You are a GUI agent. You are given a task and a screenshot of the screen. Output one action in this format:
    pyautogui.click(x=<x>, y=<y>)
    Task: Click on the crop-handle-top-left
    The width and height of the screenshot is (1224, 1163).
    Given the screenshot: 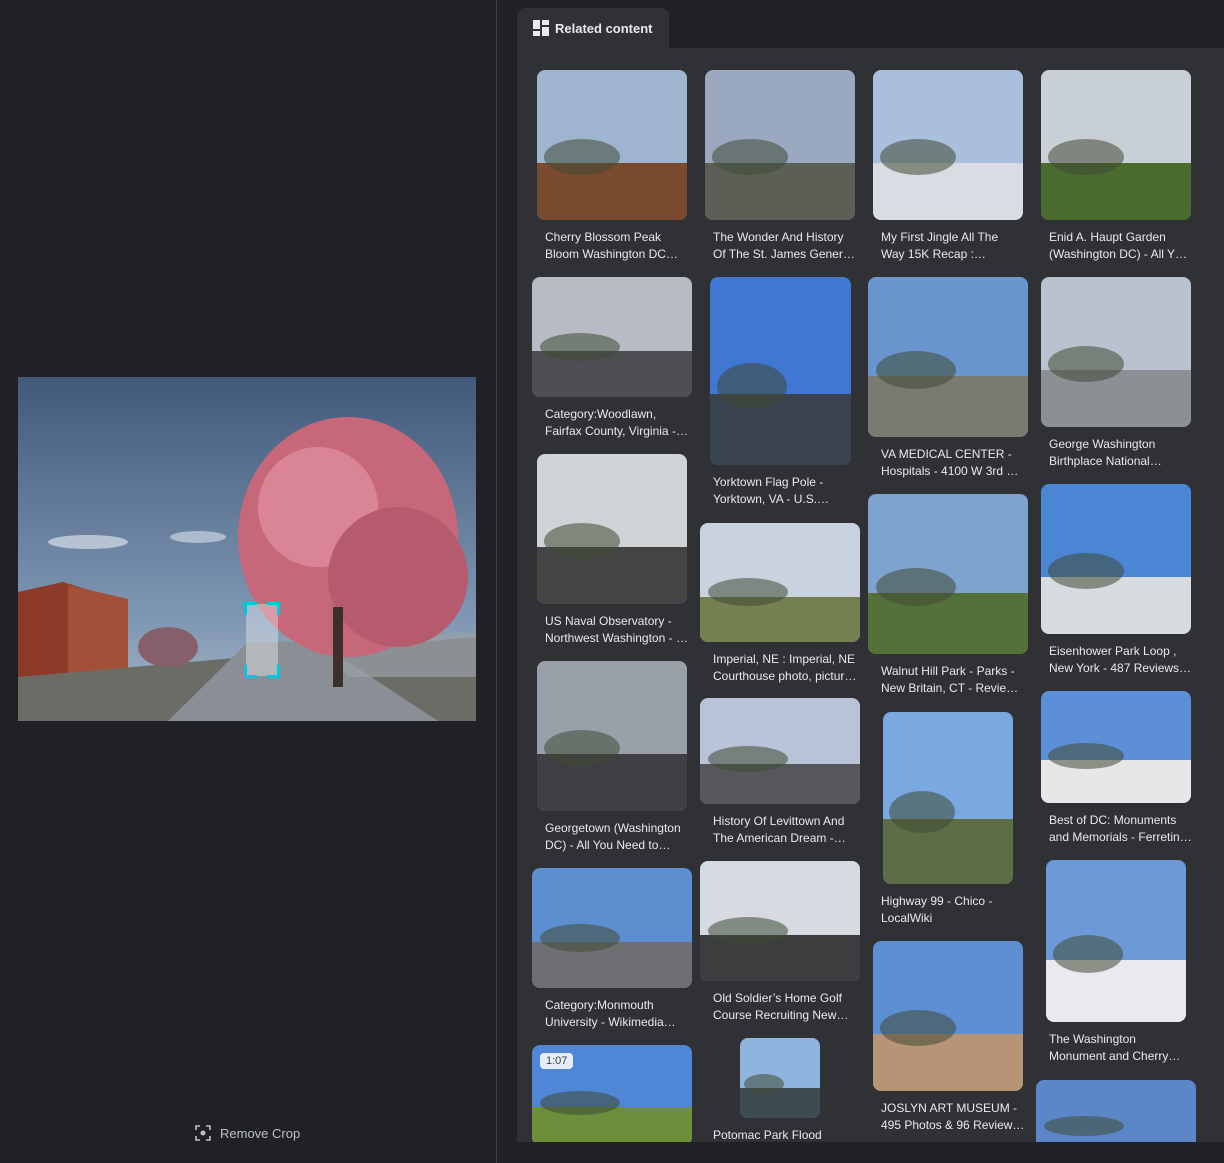 What is the action you would take?
    pyautogui.click(x=250, y=608)
    